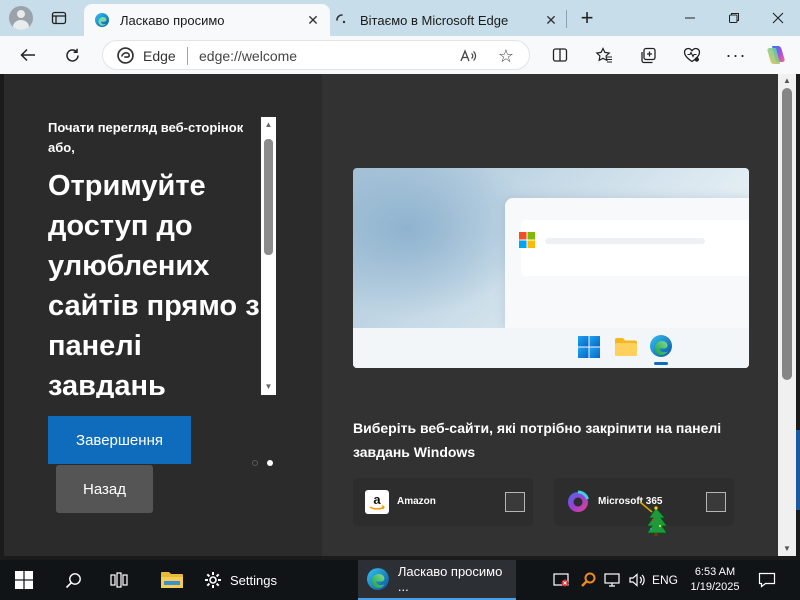 The width and height of the screenshot is (800, 600). What do you see at coordinates (653, 518) in the screenshot?
I see `christmas-tree-cursor-icon` at bounding box center [653, 518].